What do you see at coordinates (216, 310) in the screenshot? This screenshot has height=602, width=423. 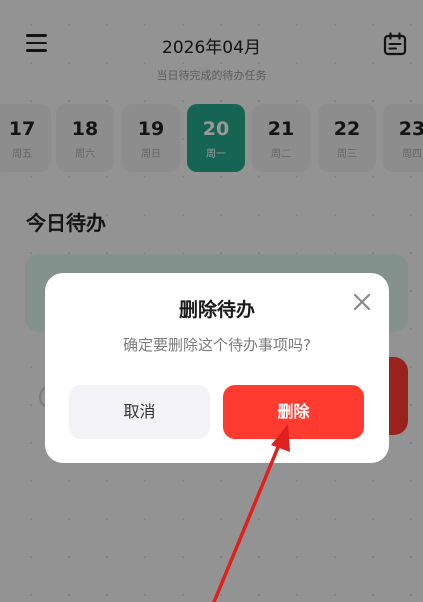 I see `dialog-title: 删除待办` at bounding box center [216, 310].